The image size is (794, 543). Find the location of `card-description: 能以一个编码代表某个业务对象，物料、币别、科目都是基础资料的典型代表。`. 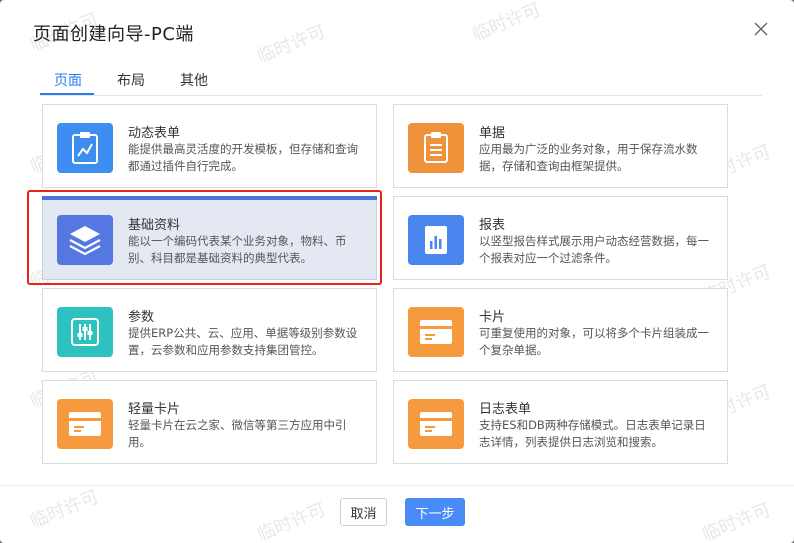

card-description: 能以一个编码代表某个业务对象，物料、币别、科目都是基础资料的典型代表。 is located at coordinates (237, 249).